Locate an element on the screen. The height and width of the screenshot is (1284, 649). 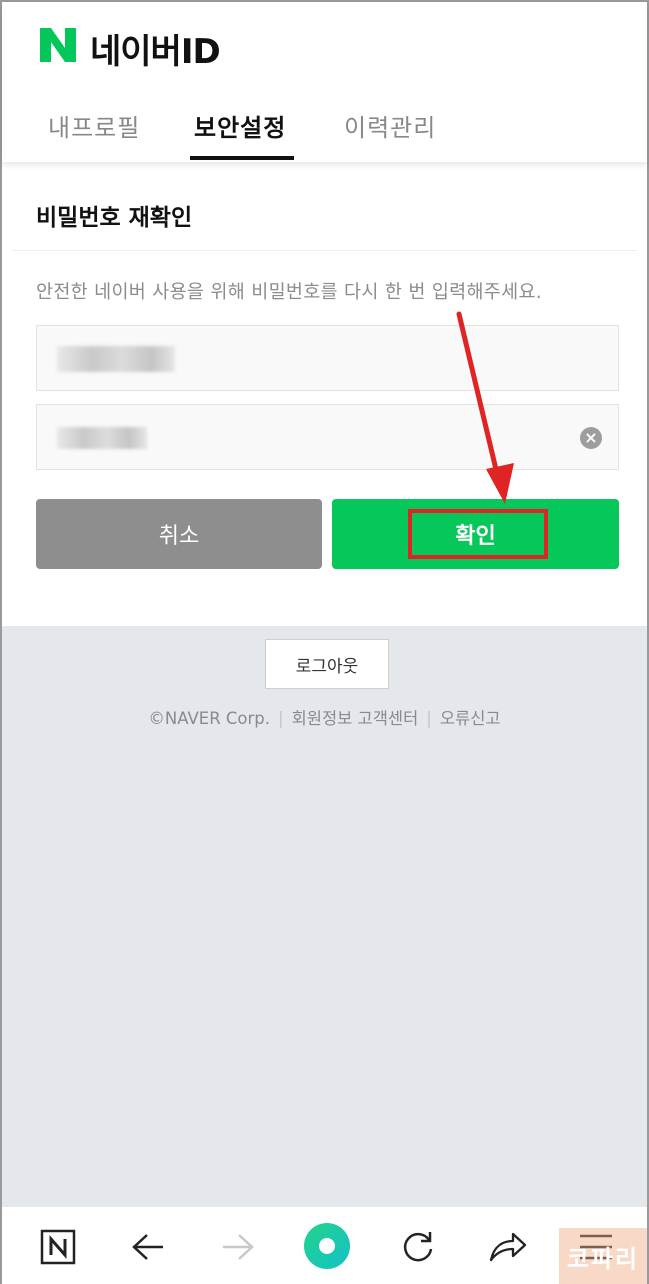
naver-home-icon is located at coordinates (58, 1247).